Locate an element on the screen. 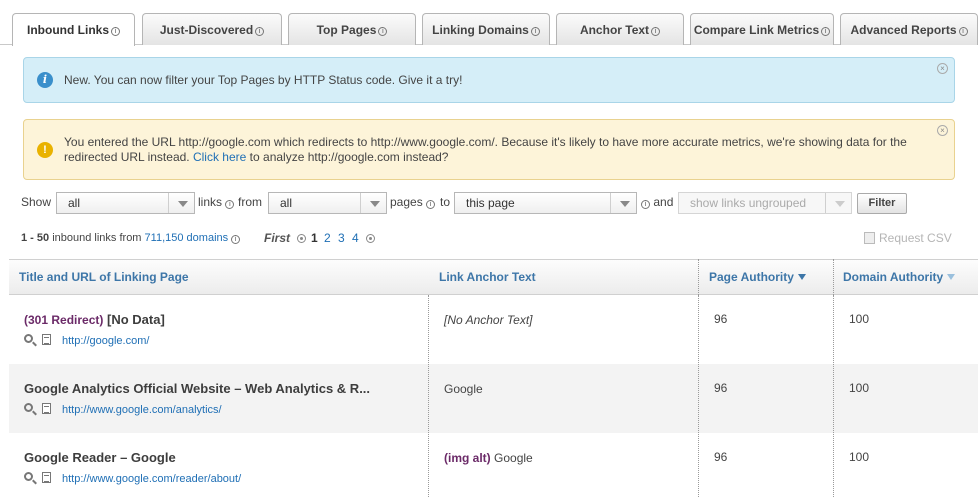 The image size is (978, 497). tab-top-pages: Top Pages i is located at coordinates (352, 29).